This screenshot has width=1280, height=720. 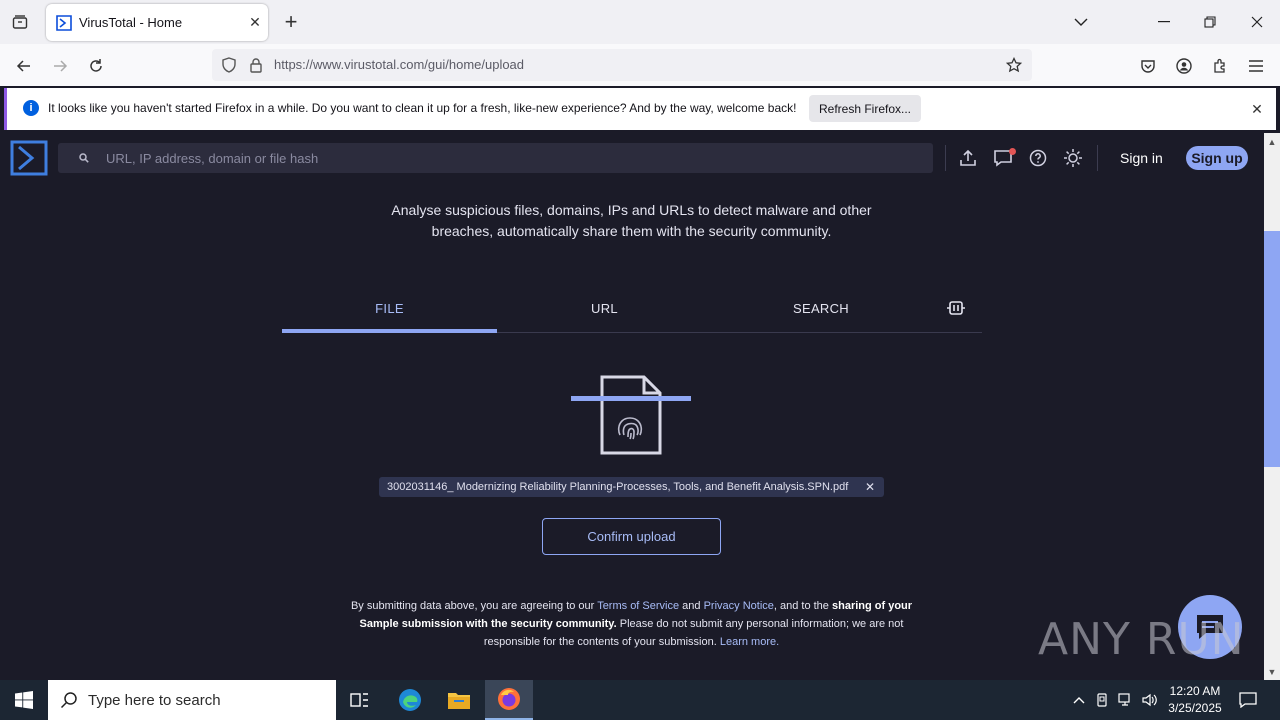 What do you see at coordinates (749, 642) in the screenshot?
I see `learn-more-link: Learn more.` at bounding box center [749, 642].